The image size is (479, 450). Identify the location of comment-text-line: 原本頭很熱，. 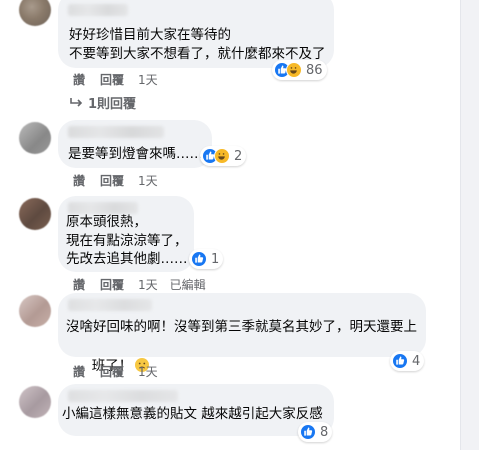
(106, 222).